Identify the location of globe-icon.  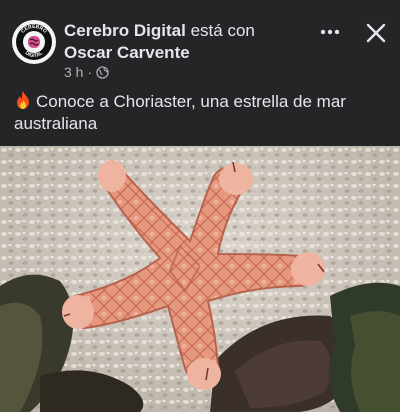
(102, 72).